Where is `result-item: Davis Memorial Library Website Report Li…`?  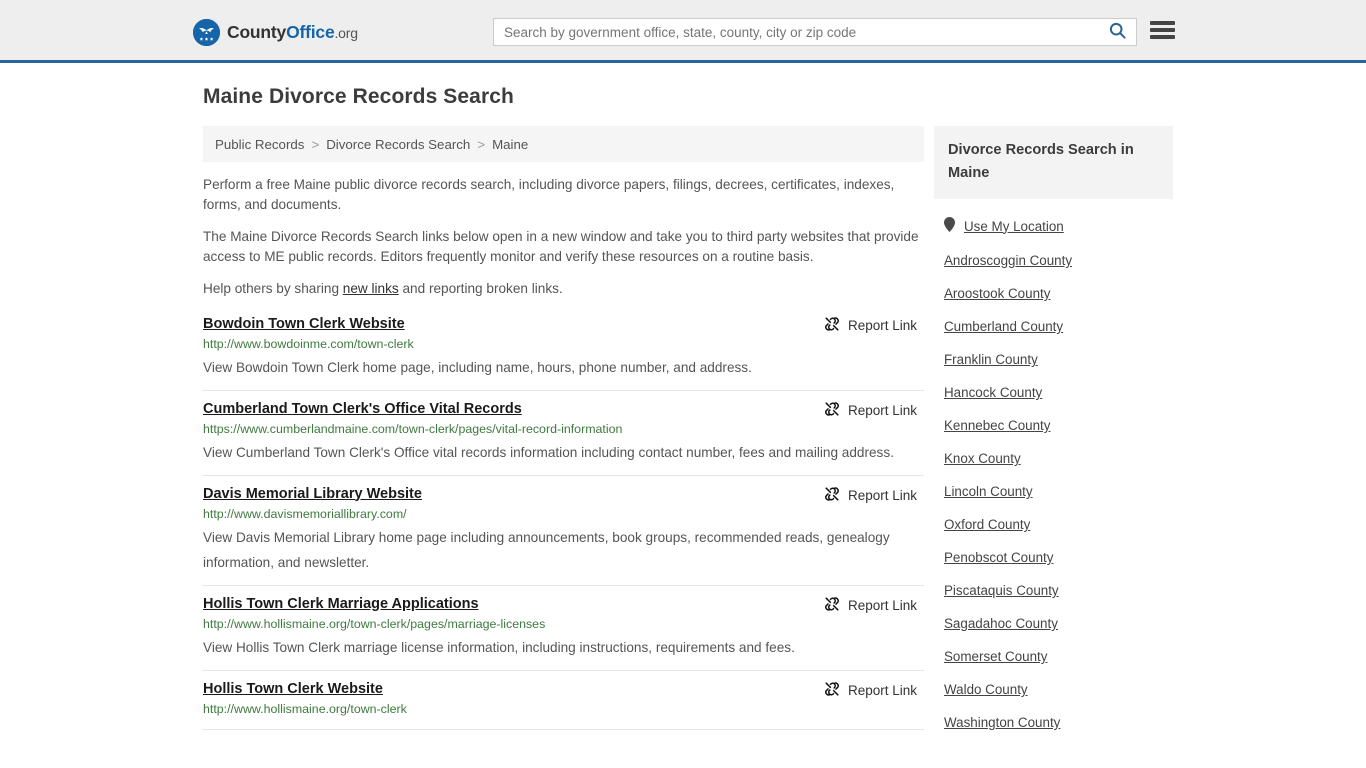 result-item: Davis Memorial Library Website Report Li… is located at coordinates (563, 531).